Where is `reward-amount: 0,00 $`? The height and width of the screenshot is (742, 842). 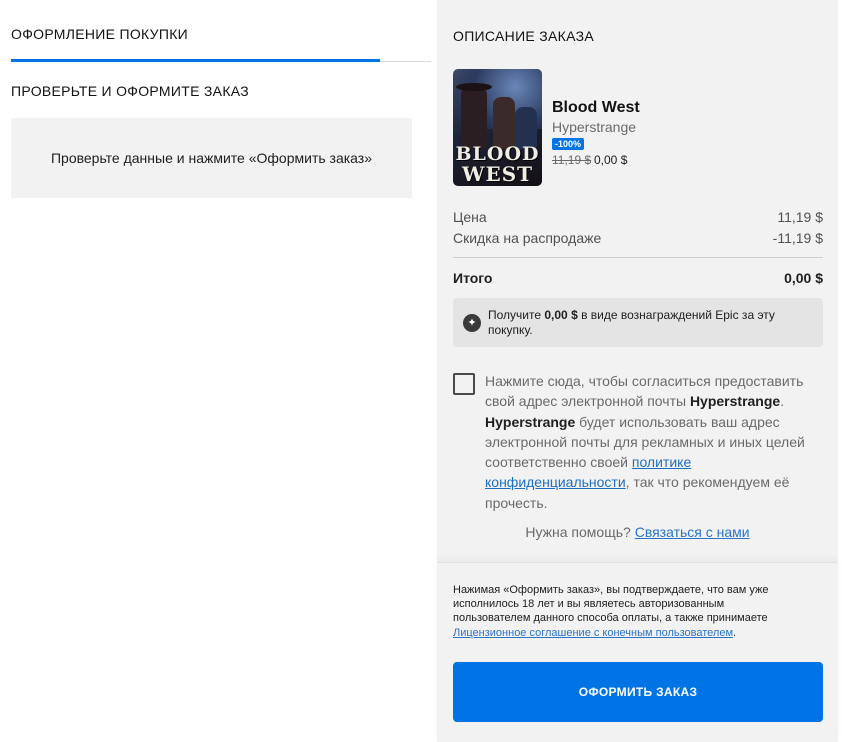
reward-amount: 0,00 $ is located at coordinates (561, 315).